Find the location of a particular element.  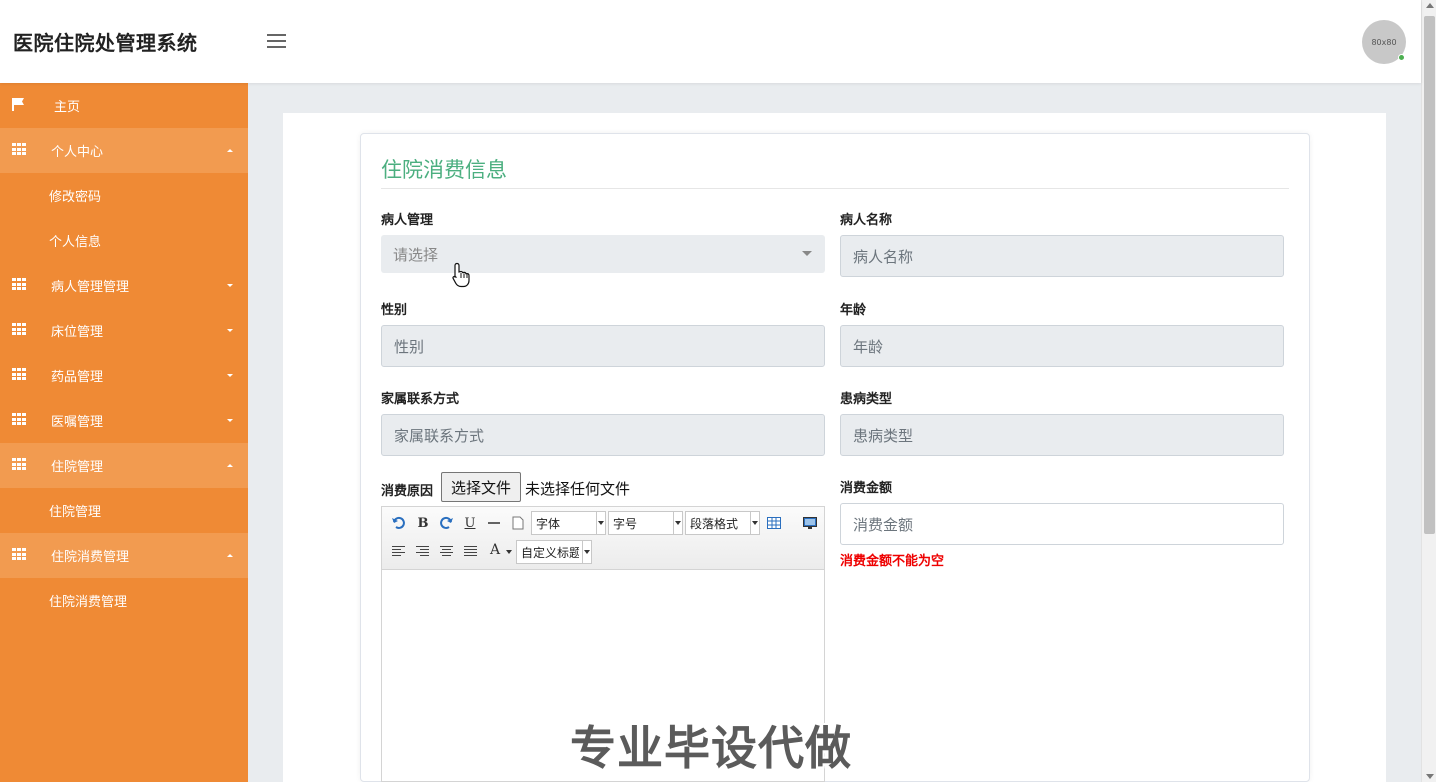

sidebar-item-label: 主页 is located at coordinates (67, 107).